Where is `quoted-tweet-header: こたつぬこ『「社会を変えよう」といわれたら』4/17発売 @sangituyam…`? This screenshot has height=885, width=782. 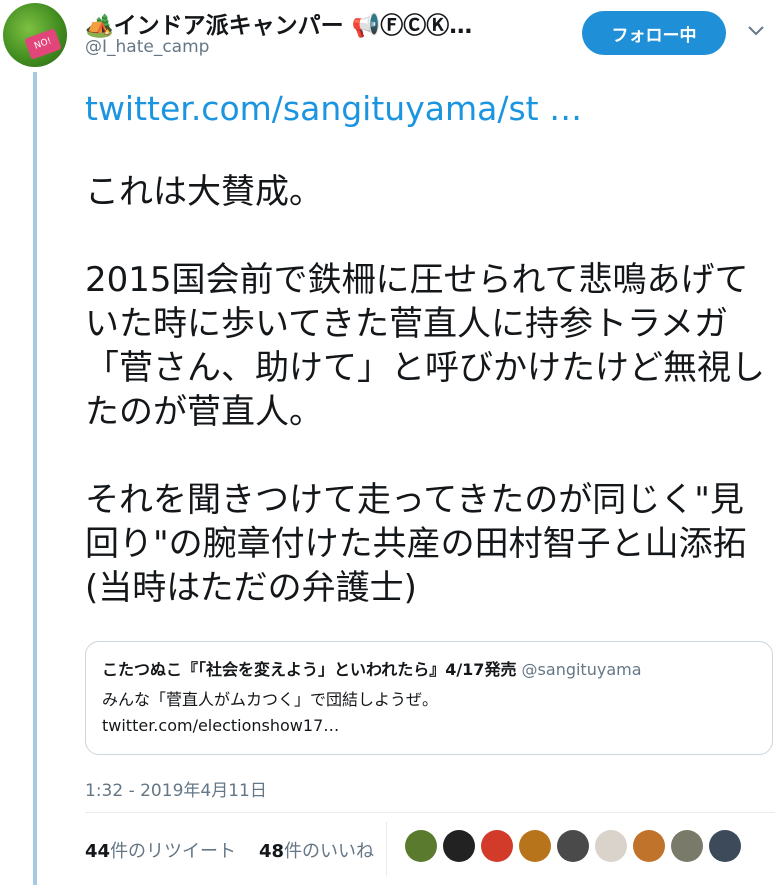 quoted-tweet-header: こたつぬこ『「社会を変えよう」といわれたら』4/17発売 @sangituyam… is located at coordinates (437, 668).